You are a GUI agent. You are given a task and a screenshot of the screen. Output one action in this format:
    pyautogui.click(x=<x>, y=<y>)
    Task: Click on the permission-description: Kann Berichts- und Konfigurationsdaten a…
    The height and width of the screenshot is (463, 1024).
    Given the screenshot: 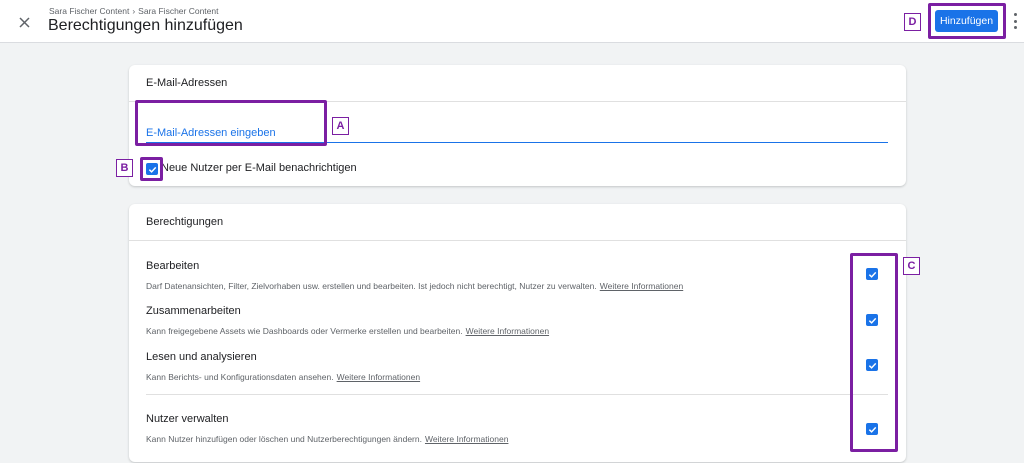 What is the action you would take?
    pyautogui.click(x=240, y=377)
    